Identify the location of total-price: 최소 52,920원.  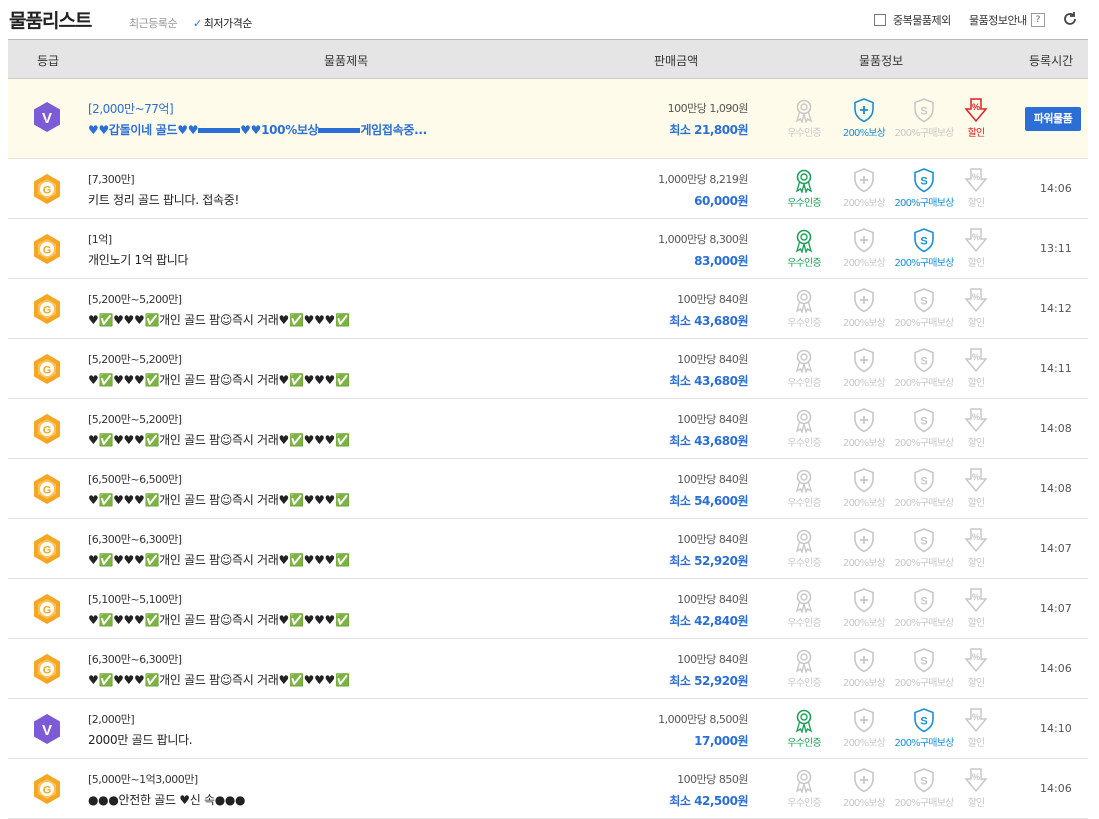
(708, 681).